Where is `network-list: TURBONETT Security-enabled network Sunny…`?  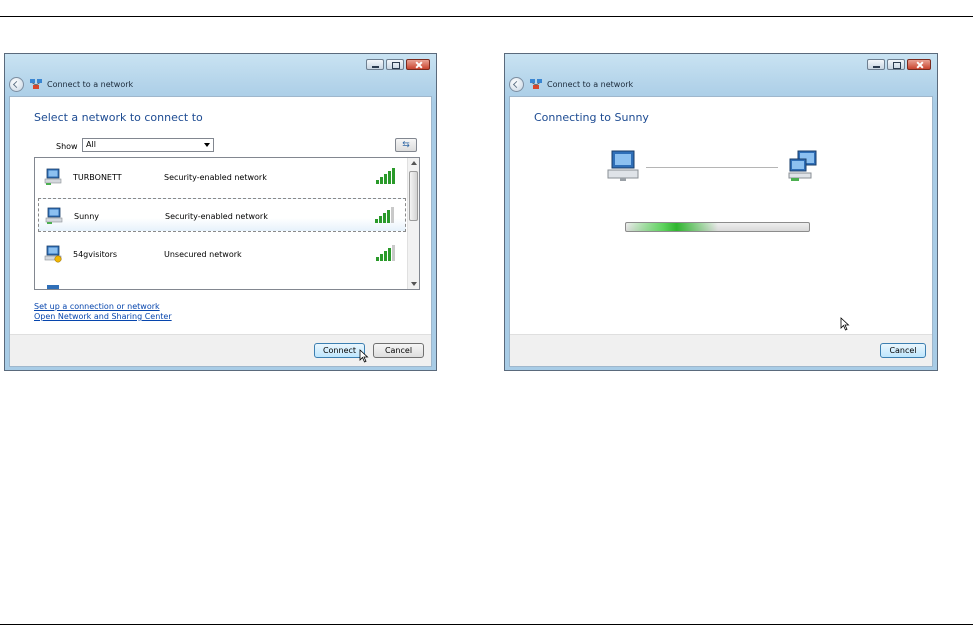
network-list: TURBONETT Security-enabled network Sunny… is located at coordinates (227, 223).